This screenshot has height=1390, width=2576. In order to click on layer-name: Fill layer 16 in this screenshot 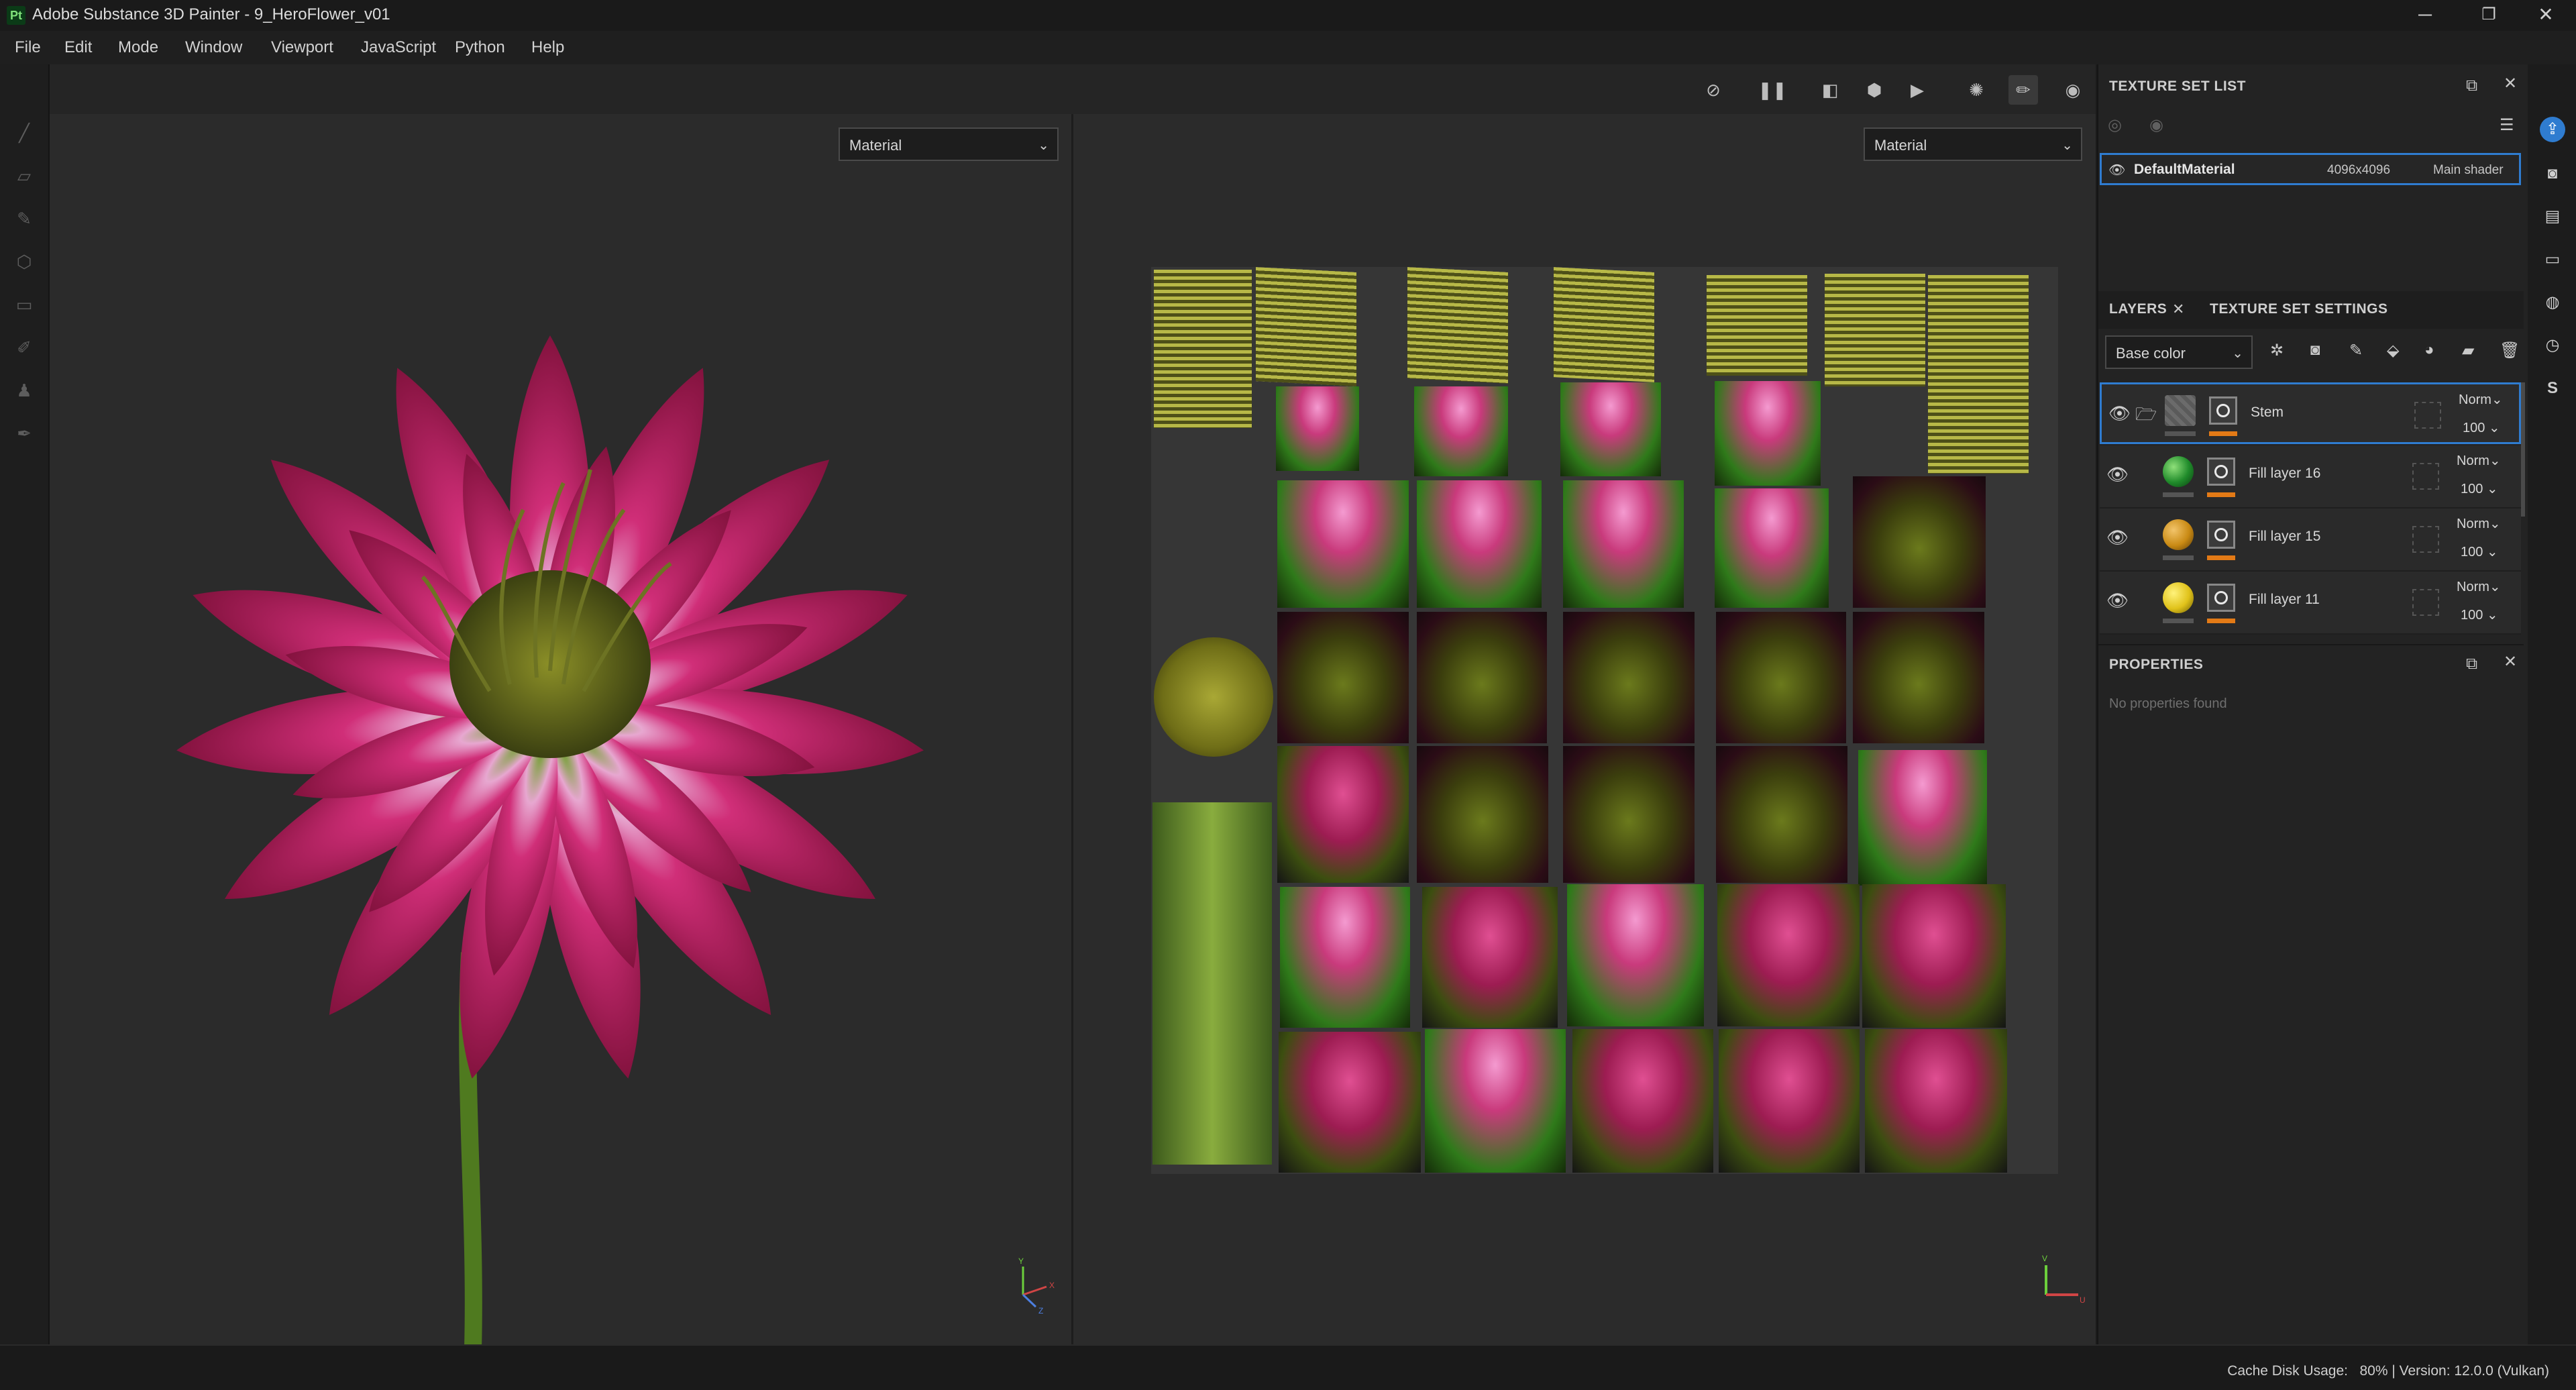, I will do `click(2285, 474)`.